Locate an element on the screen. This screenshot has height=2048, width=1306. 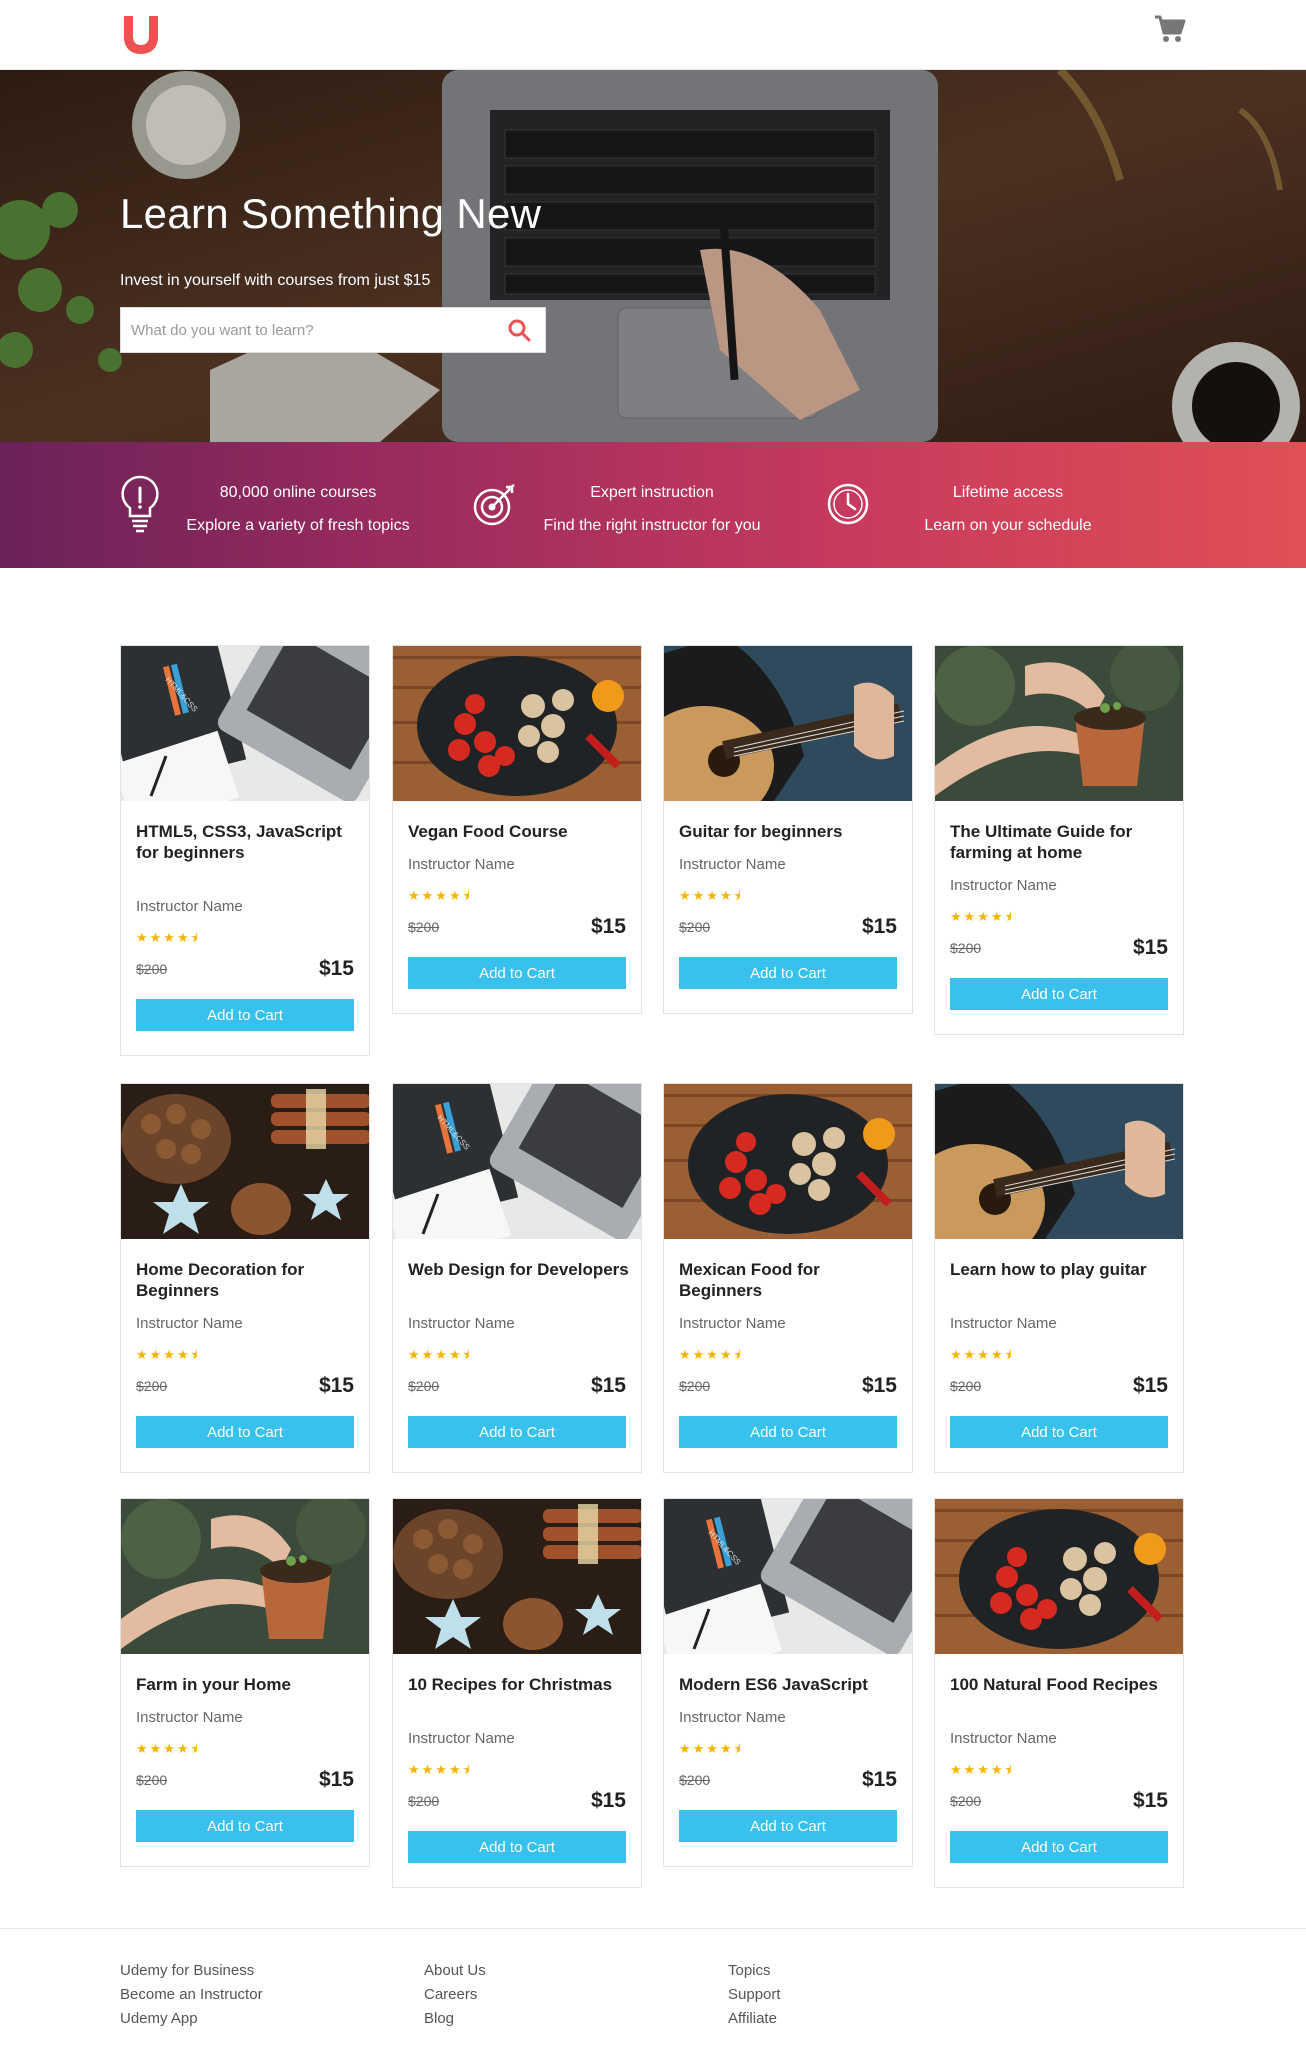
course-title: Home Decoration for Beginners is located at coordinates (247, 1280).